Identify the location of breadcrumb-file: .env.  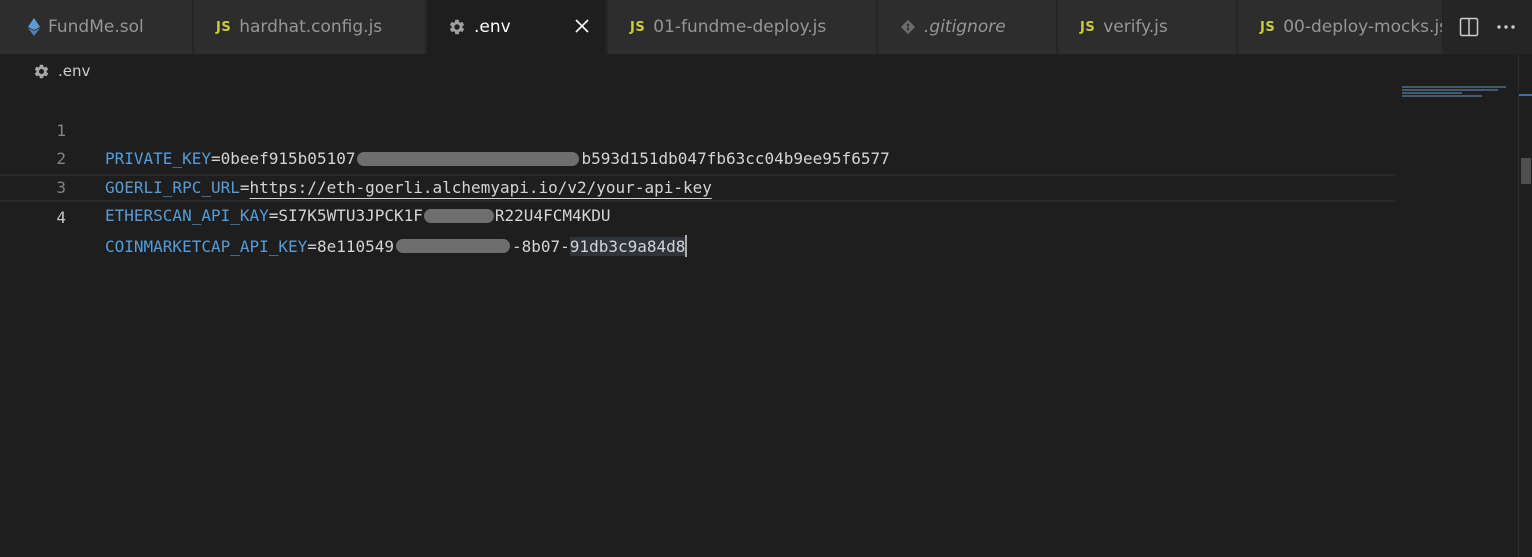
(74, 71).